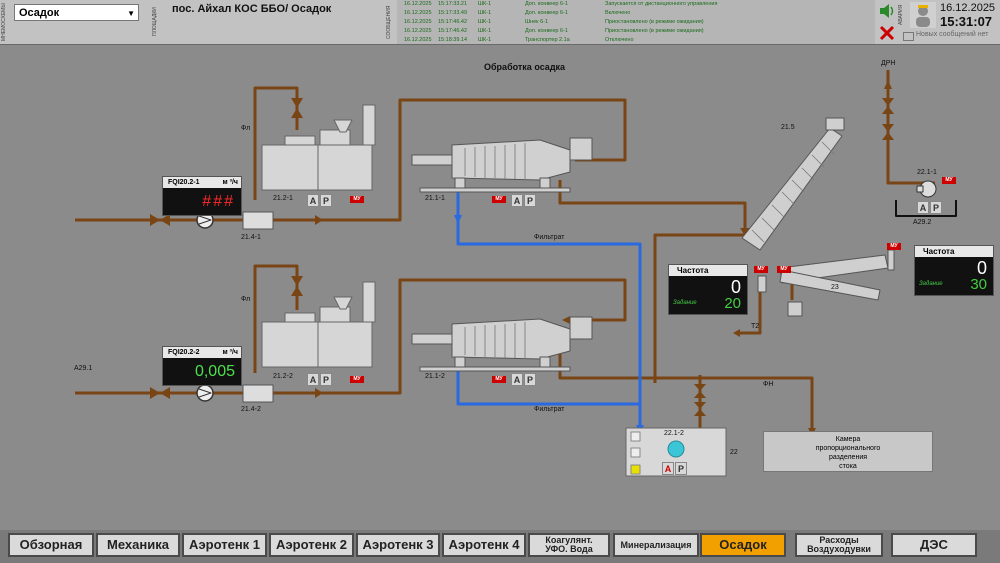 The image size is (1000, 563). What do you see at coordinates (927, 172) in the screenshot?
I see `label-22-1-1: 22.1-1` at bounding box center [927, 172].